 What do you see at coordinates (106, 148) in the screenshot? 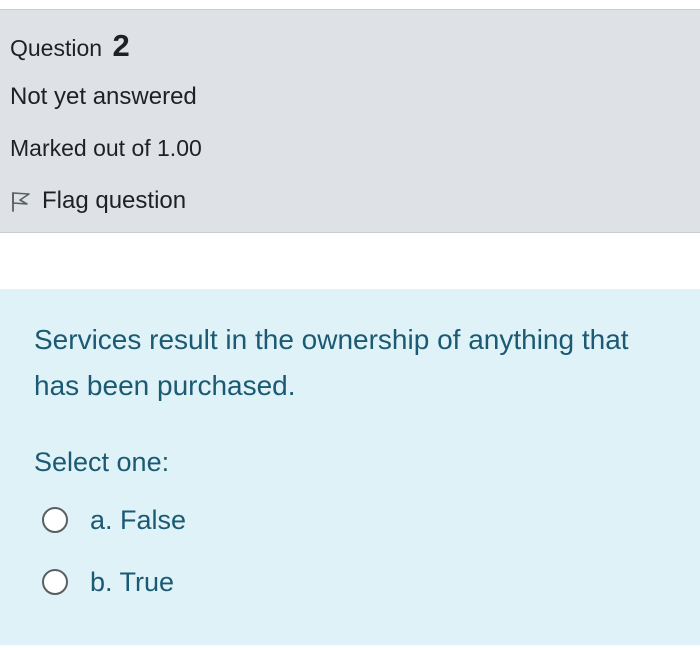
I see `question-grade: Marked out of 1.00` at bounding box center [106, 148].